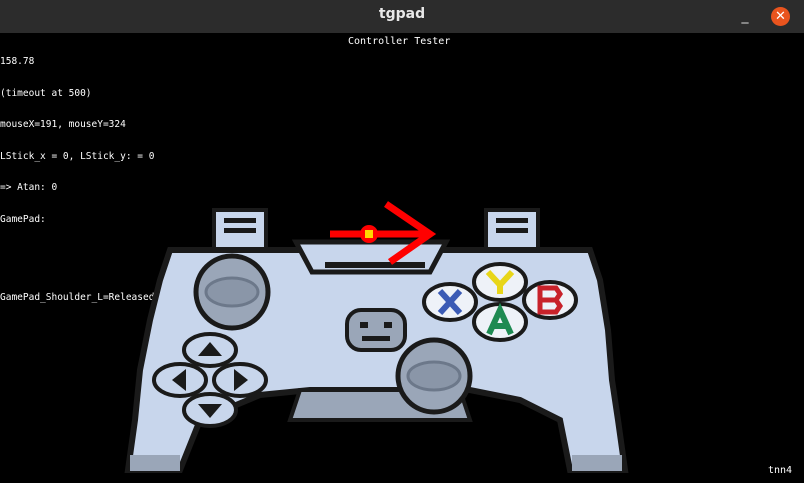 The image size is (804, 483). I want to click on close-button: ✕, so click(780, 16).